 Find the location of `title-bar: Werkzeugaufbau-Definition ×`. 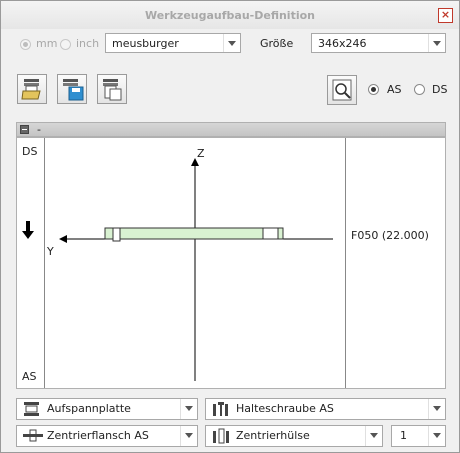

title-bar: Werkzeugaufbau-Definition × is located at coordinates (230, 15).